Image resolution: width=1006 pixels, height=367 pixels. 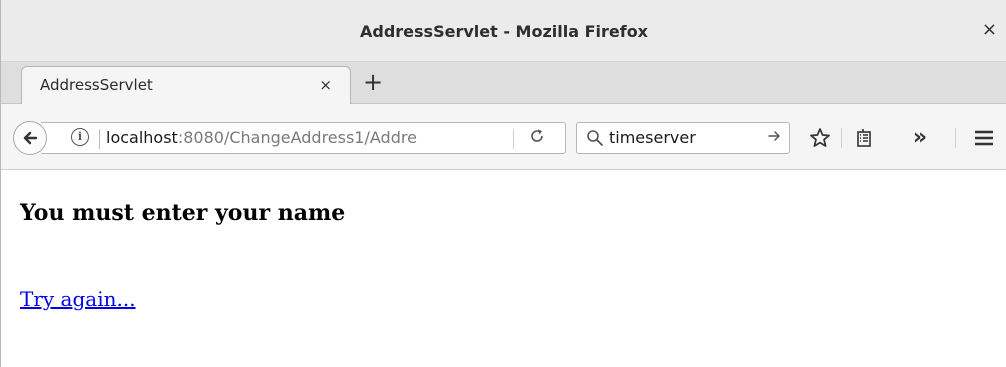 What do you see at coordinates (373, 82) in the screenshot?
I see `new-tab-button: +` at bounding box center [373, 82].